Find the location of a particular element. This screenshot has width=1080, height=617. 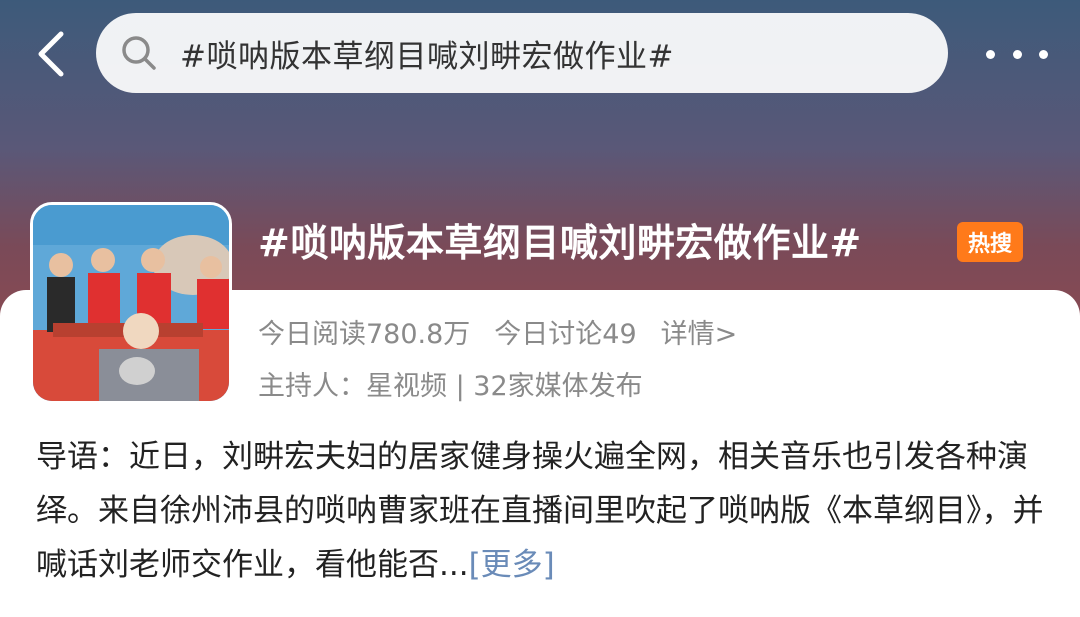

discussion-count: 今日讨论49 is located at coordinates (565, 334).